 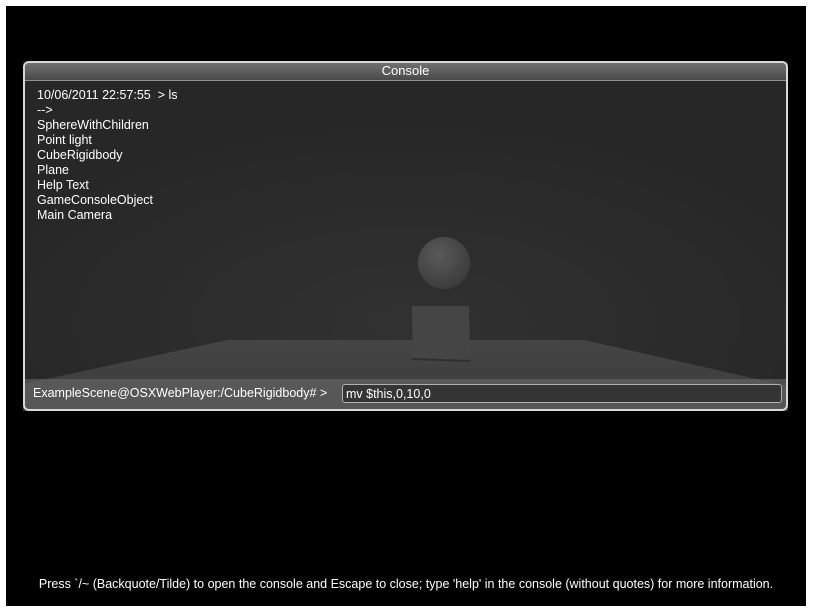 What do you see at coordinates (75, 215) in the screenshot?
I see `console-output-line: Main Camera` at bounding box center [75, 215].